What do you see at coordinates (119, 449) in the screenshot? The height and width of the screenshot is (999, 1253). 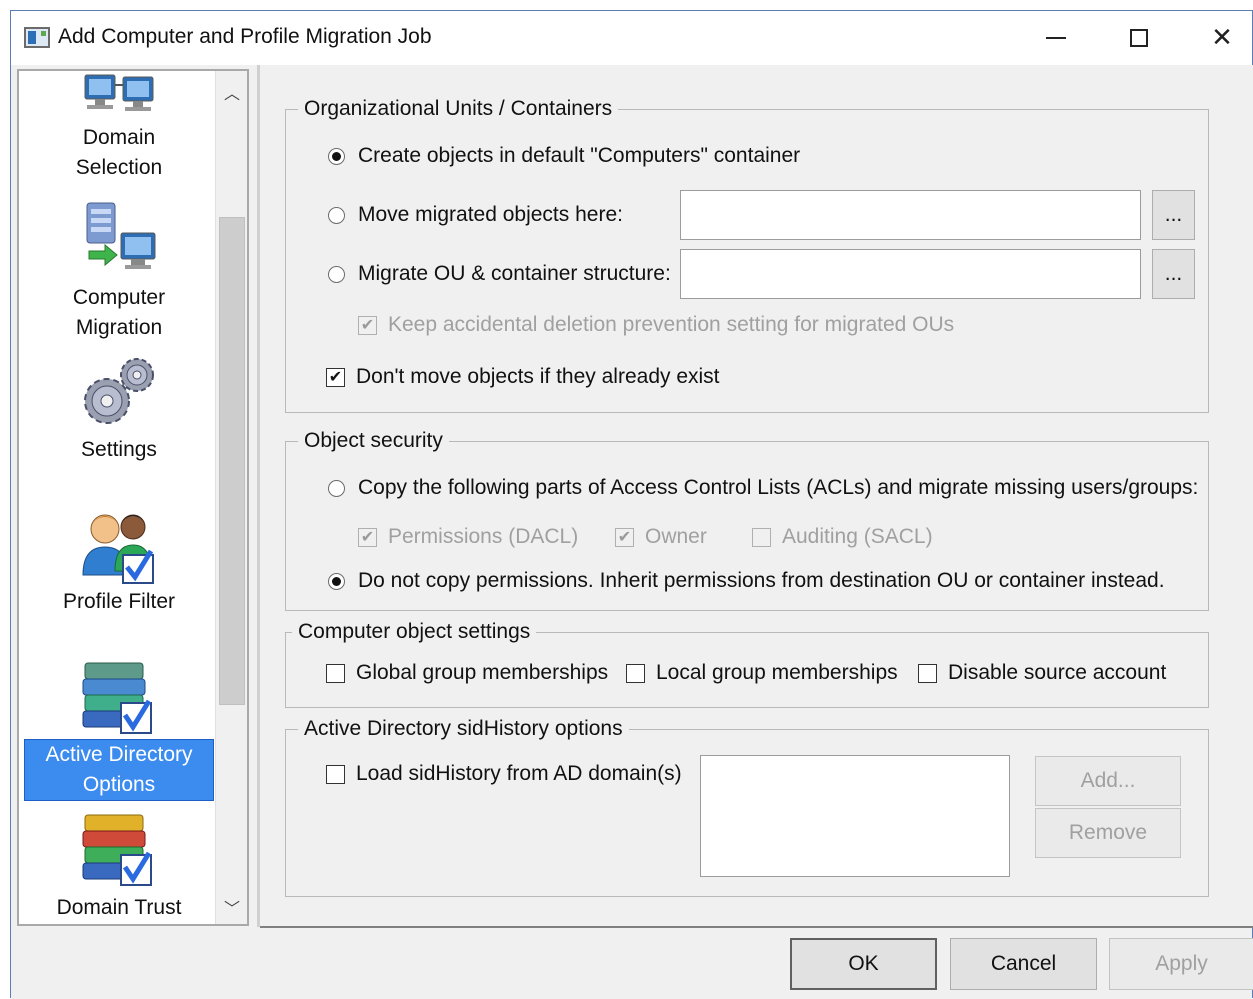 I see `nav-label: Settings` at bounding box center [119, 449].